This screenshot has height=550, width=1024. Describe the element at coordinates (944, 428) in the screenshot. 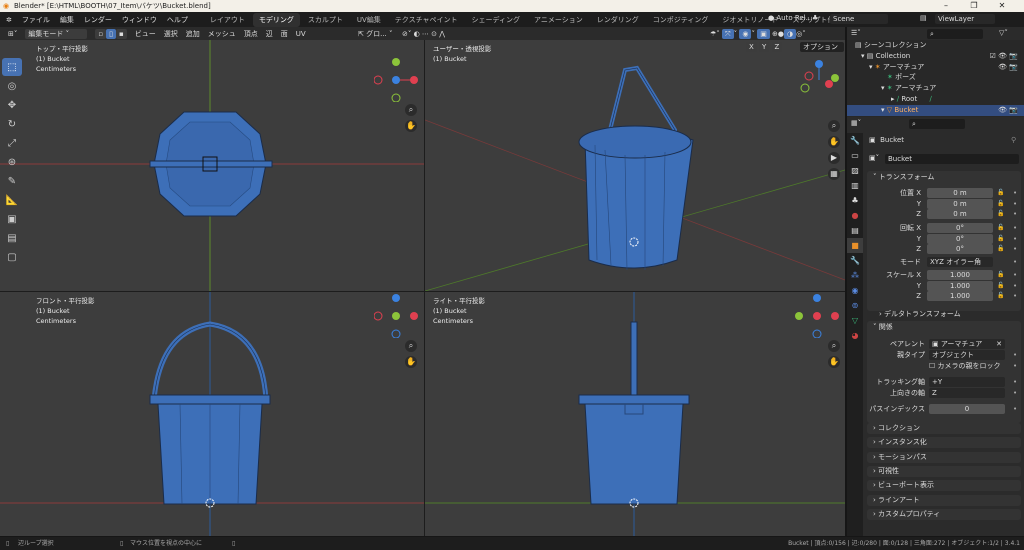

I see `collections-panel: › コレクション` at that location.